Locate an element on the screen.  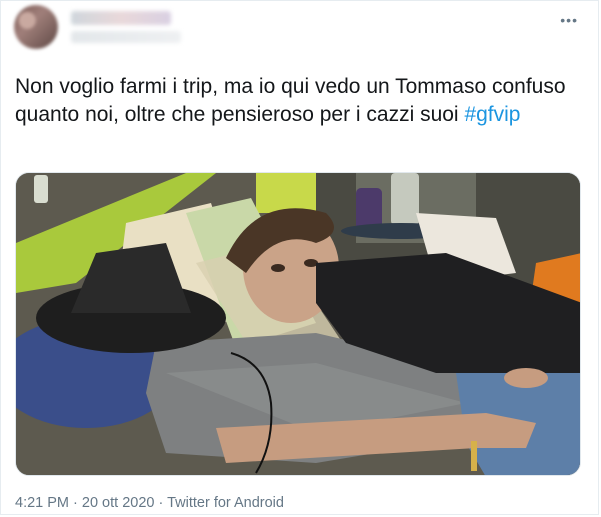
more-dots-icon: ••• is located at coordinates (569, 20).